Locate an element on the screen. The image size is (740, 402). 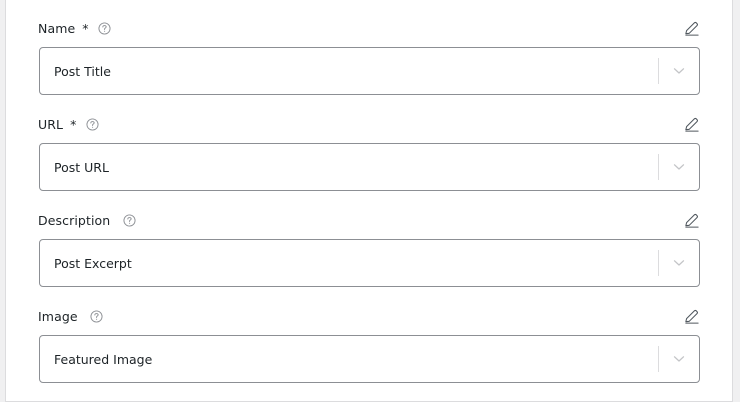
field-label-row: Description is located at coordinates (369, 220).